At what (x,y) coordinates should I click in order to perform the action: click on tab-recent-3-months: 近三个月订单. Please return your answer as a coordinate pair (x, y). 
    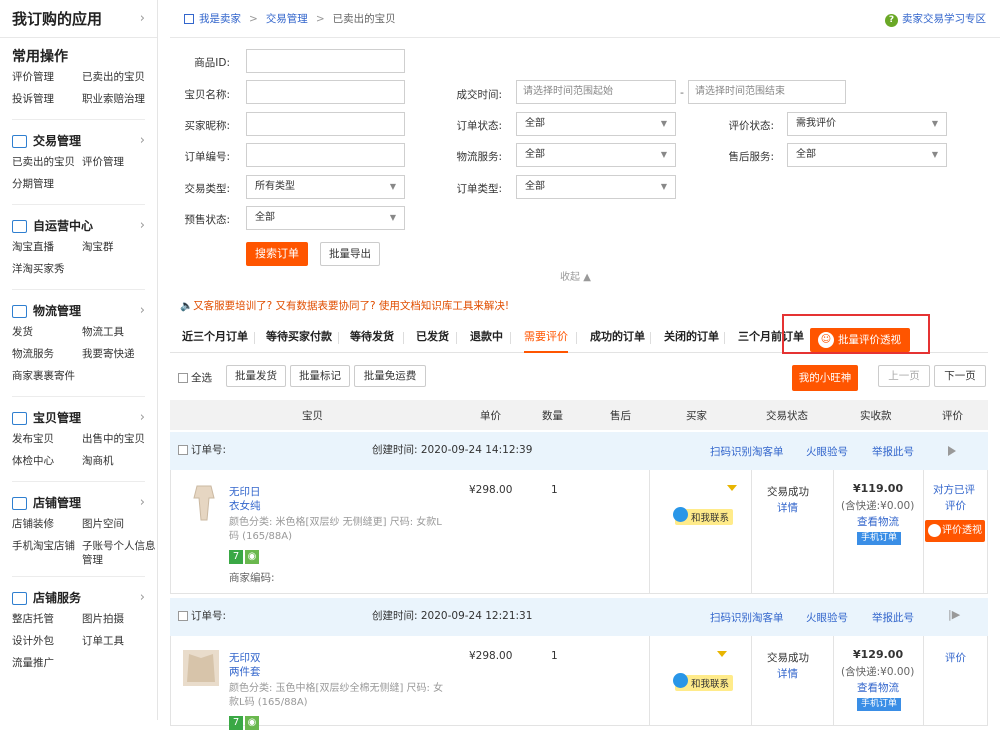
    Looking at the image, I should click on (215, 338).